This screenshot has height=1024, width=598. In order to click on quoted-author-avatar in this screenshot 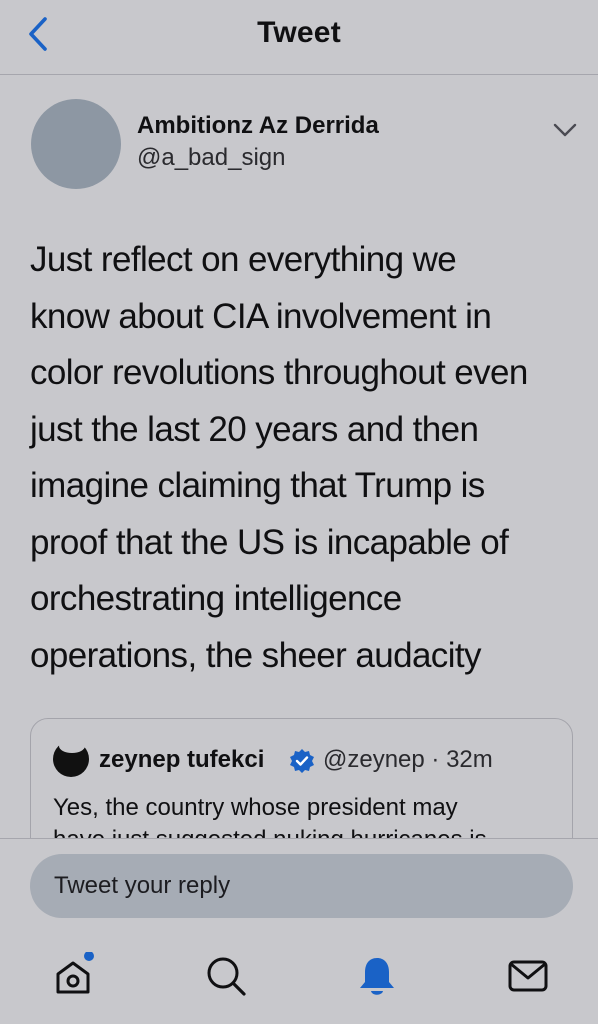, I will do `click(71, 758)`.